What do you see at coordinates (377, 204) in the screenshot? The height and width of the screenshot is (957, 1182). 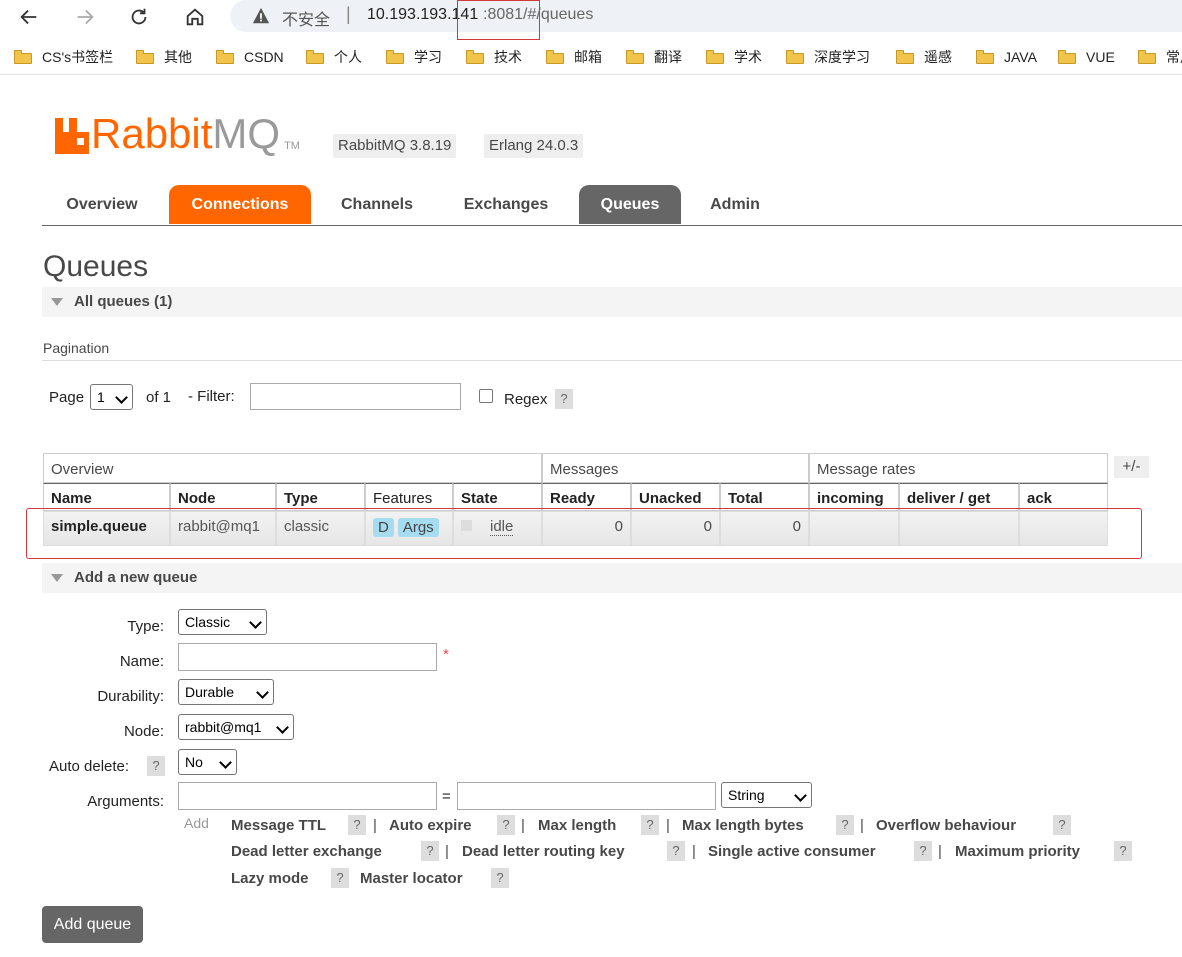 I see `tab-channels: Channels` at bounding box center [377, 204].